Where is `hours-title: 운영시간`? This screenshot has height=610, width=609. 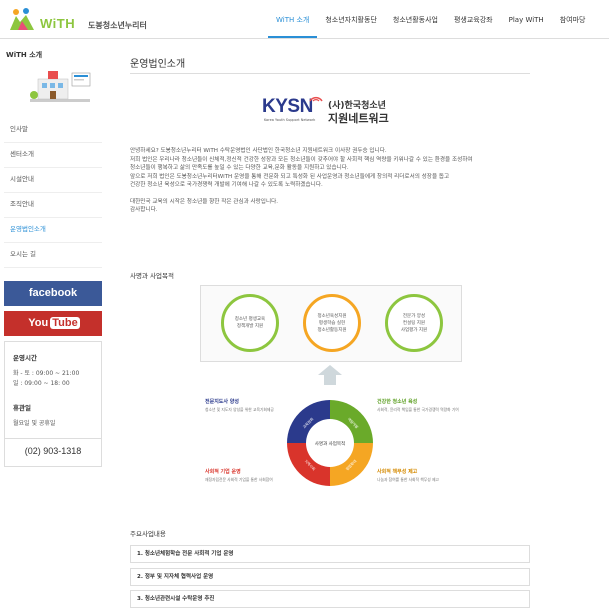 hours-title: 운영시간 is located at coordinates (25, 358).